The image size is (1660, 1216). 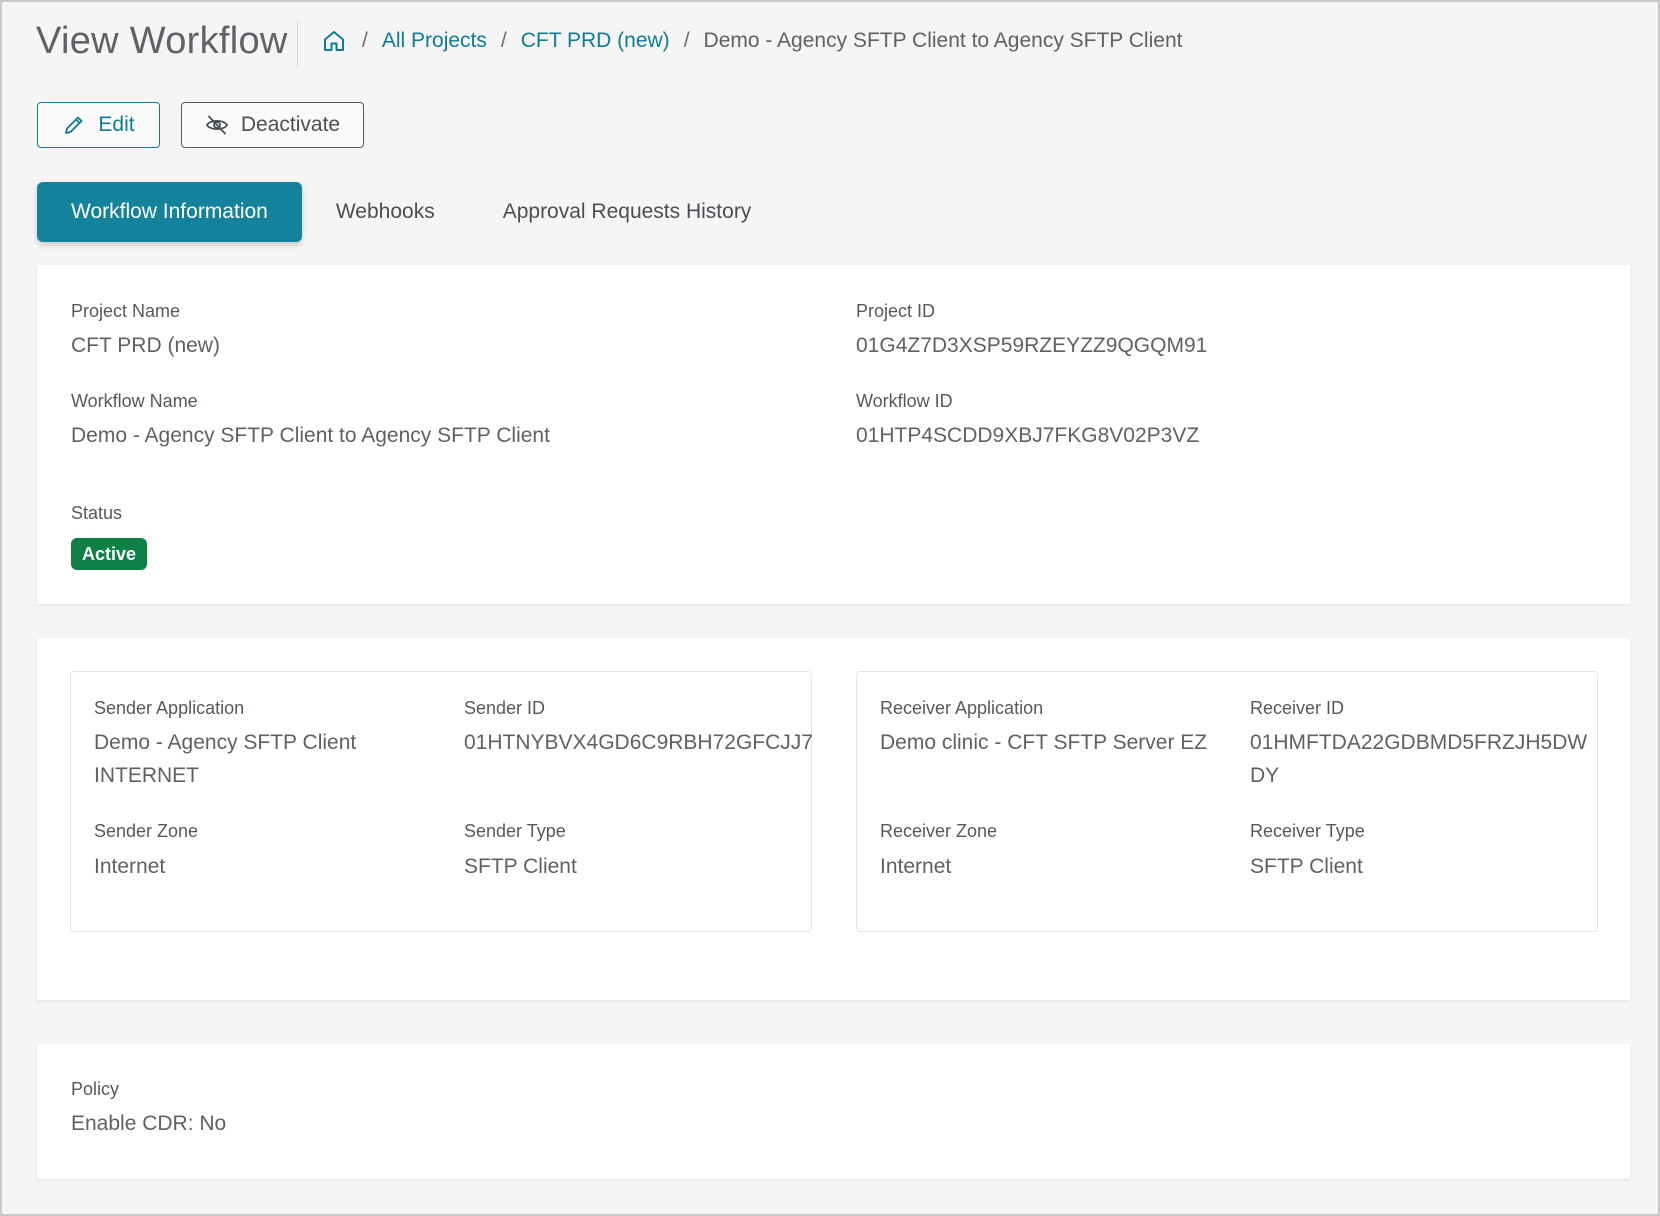 I want to click on receiver-zone-label: Receiver Zone, so click(x=939, y=831).